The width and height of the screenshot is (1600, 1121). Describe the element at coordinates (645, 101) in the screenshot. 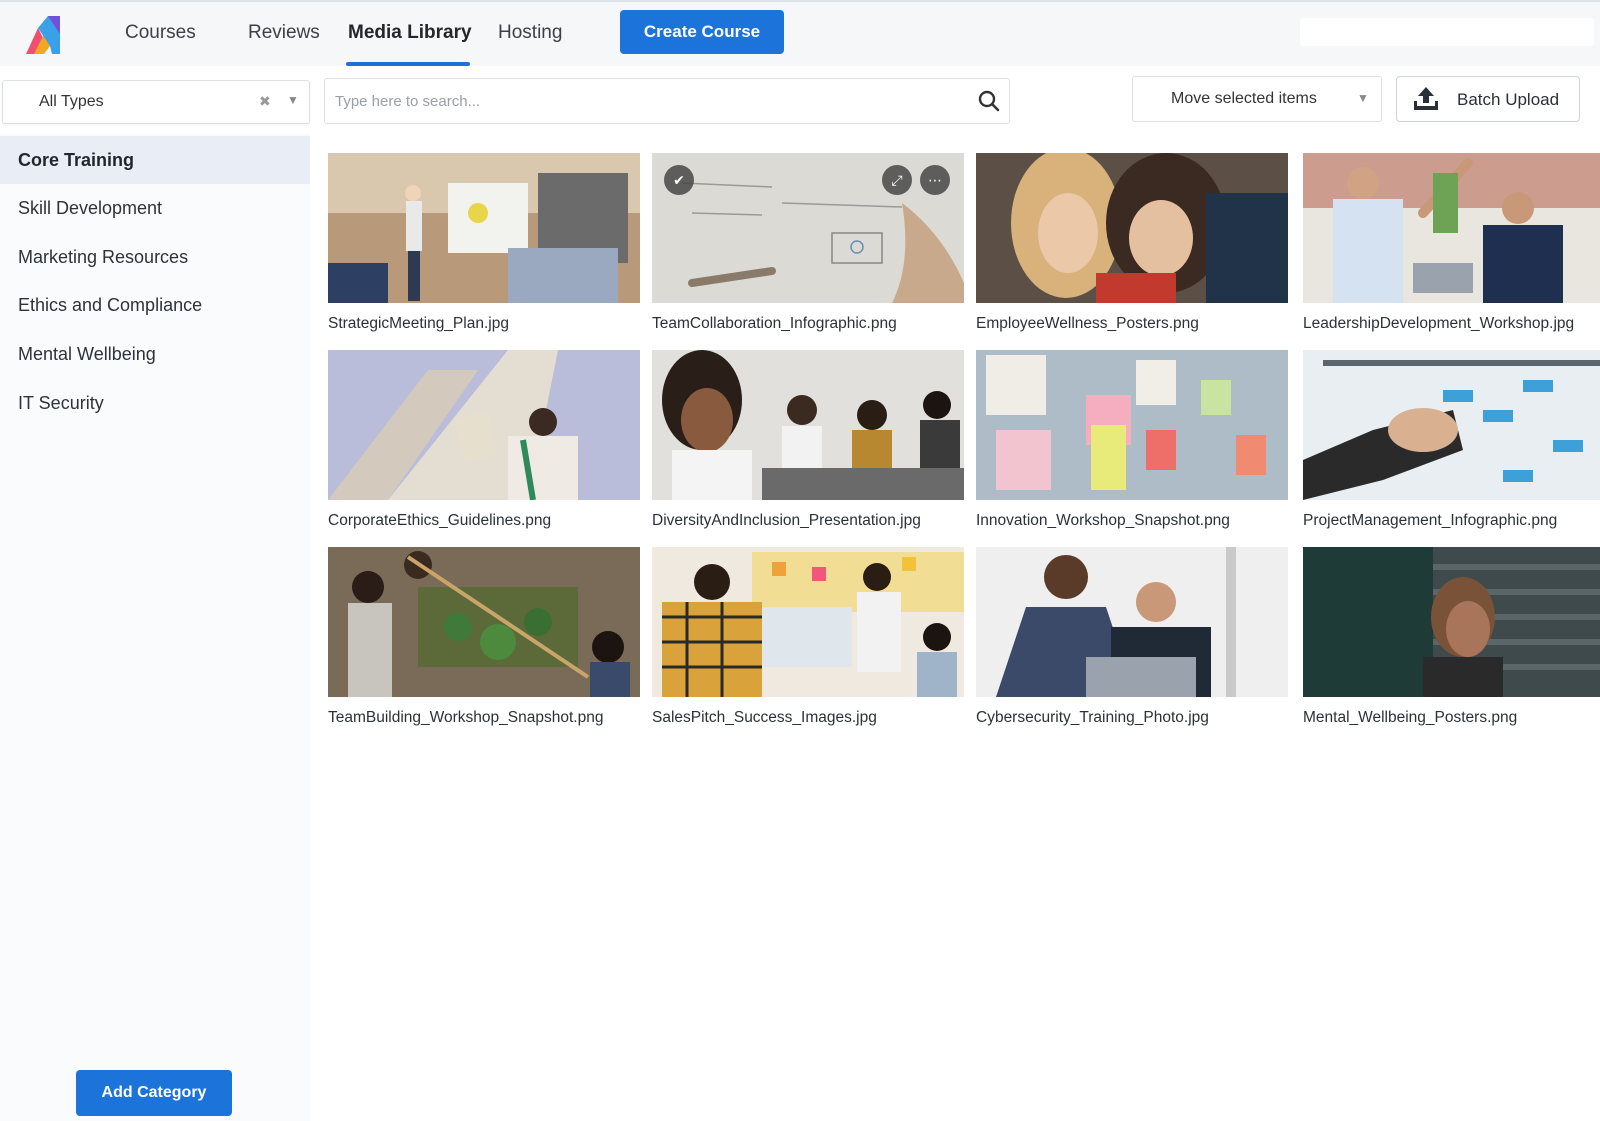

I see `search-input` at that location.